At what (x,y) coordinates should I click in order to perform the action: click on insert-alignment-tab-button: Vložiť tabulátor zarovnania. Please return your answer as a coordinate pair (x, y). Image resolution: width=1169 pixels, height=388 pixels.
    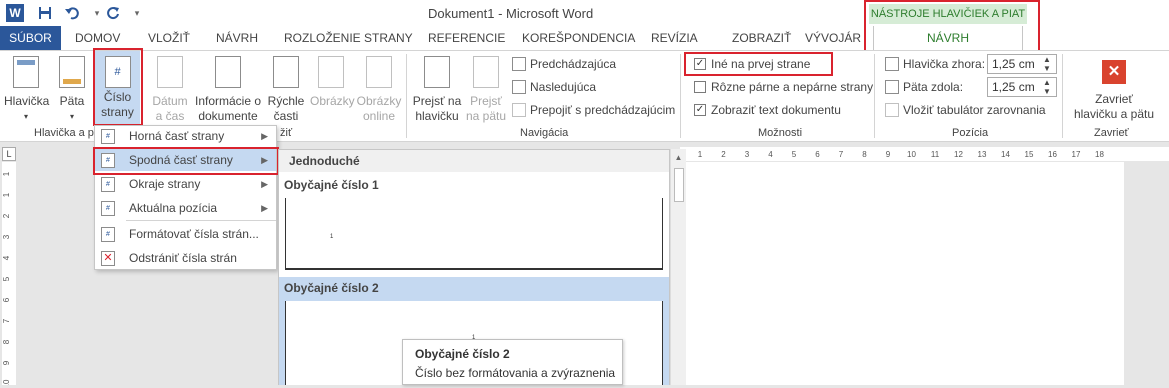
    Looking at the image, I should click on (965, 110).